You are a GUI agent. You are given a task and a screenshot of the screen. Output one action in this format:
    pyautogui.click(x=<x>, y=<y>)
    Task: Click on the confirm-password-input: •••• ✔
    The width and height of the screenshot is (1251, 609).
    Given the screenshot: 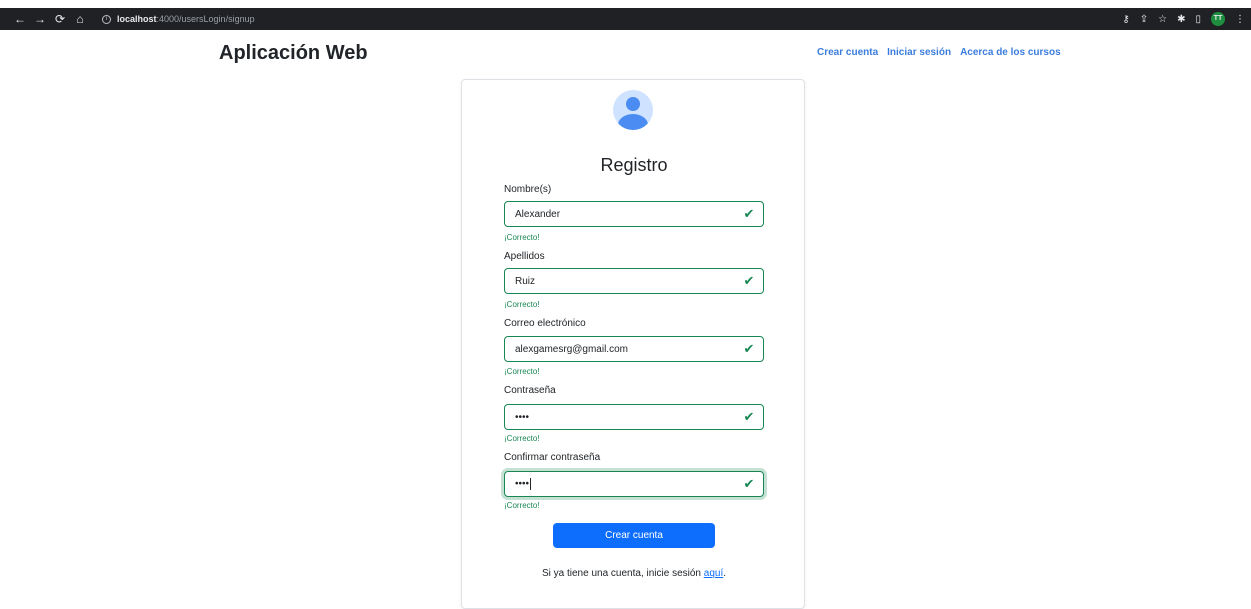 What is the action you would take?
    pyautogui.click(x=634, y=484)
    